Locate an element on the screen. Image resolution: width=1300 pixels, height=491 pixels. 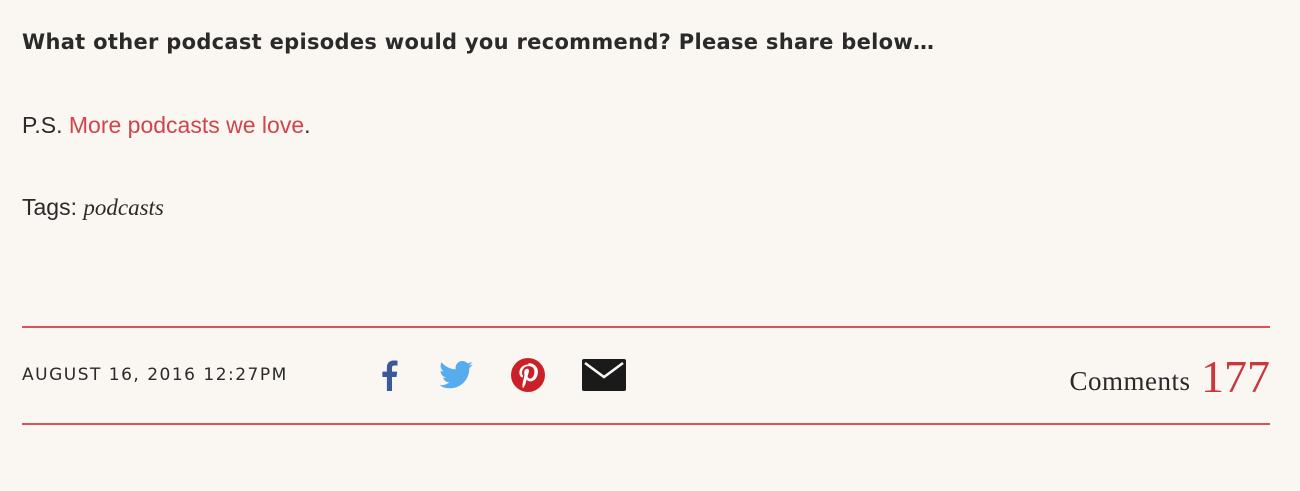
comments-label: Comments is located at coordinates (1130, 381).